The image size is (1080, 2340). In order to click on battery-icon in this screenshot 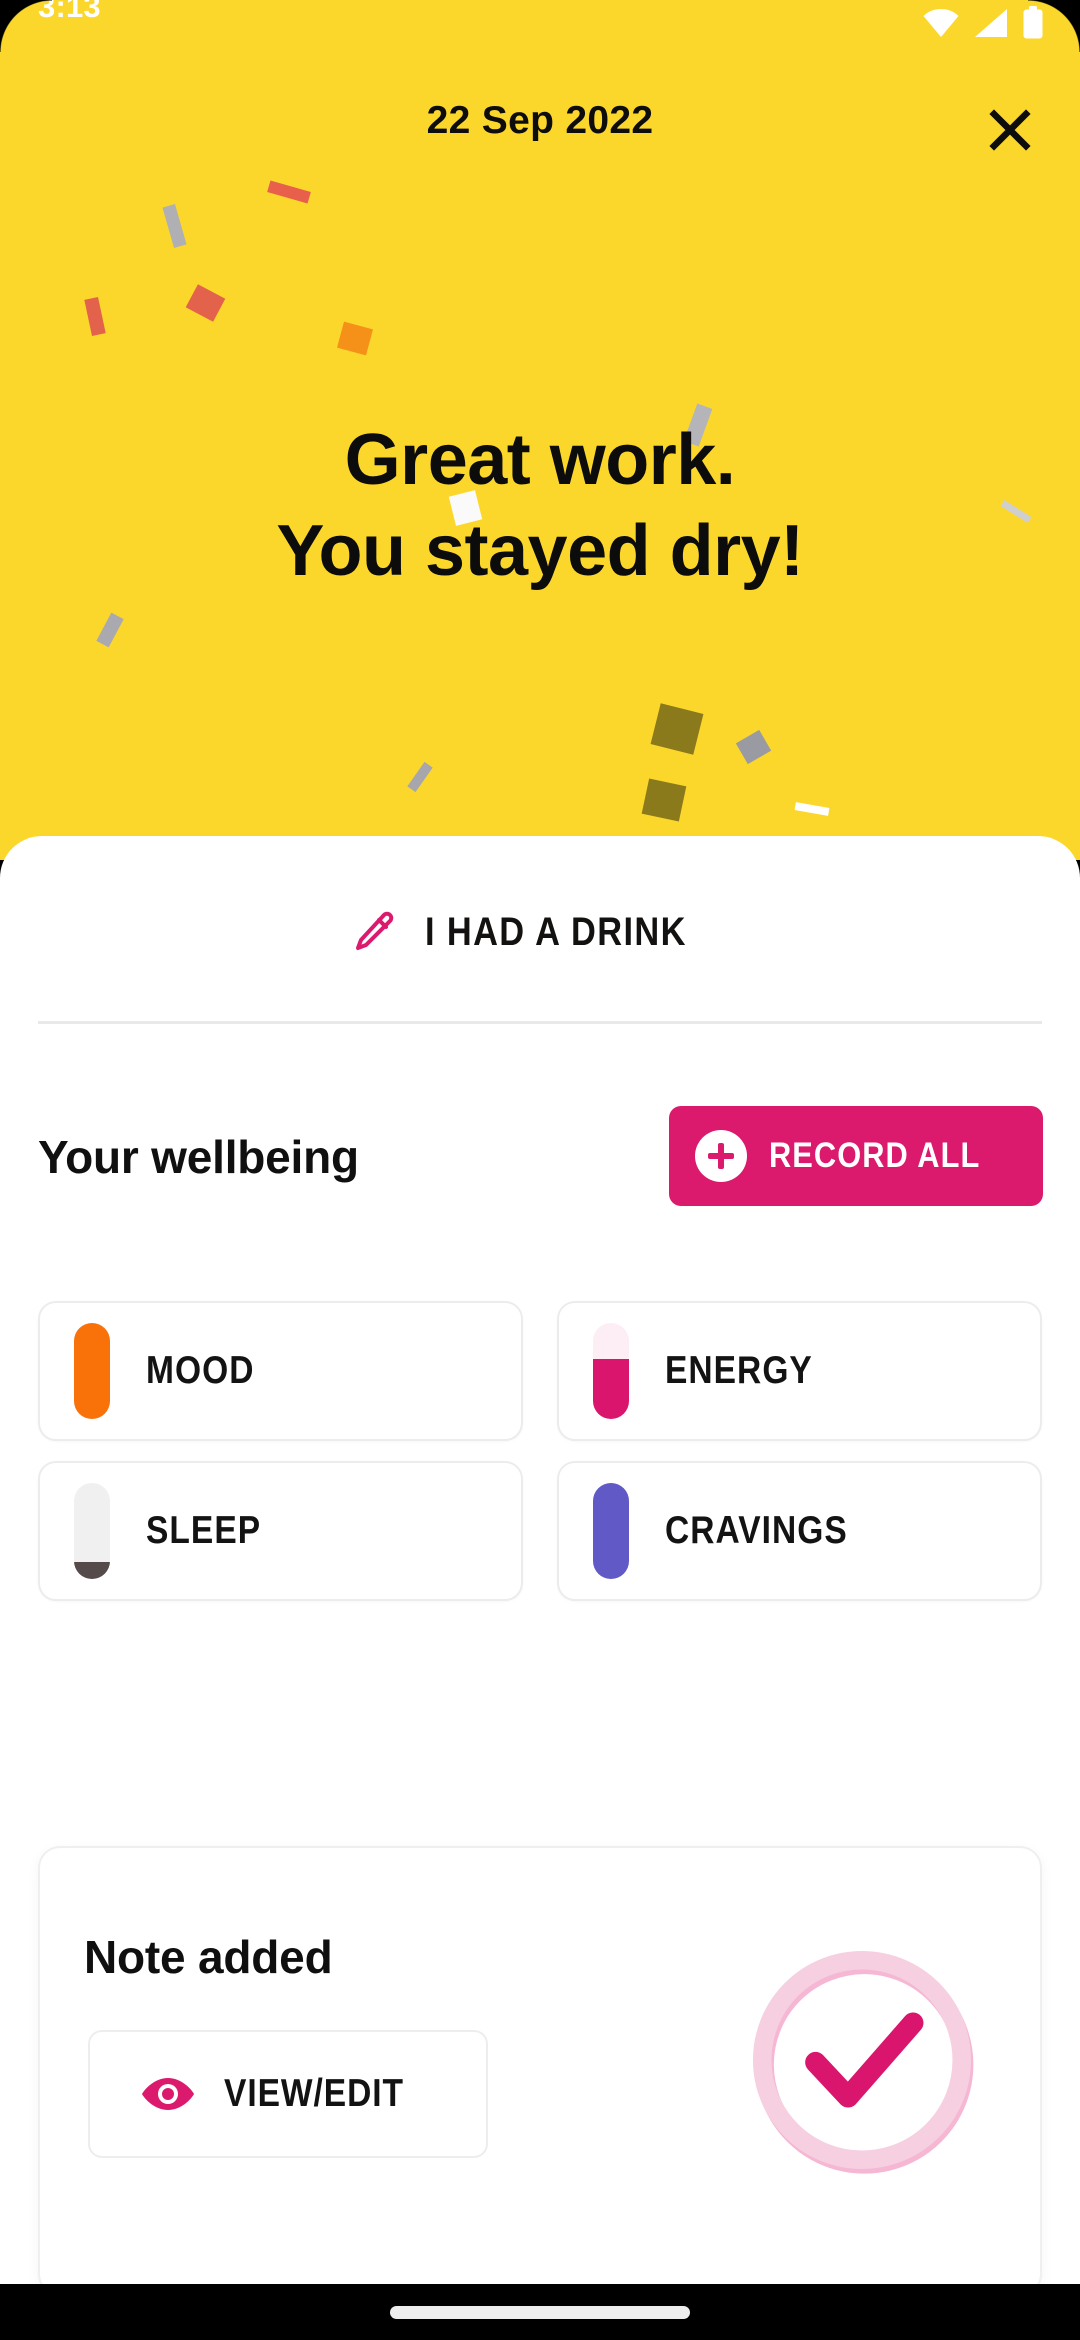, I will do `click(1033, 22)`.